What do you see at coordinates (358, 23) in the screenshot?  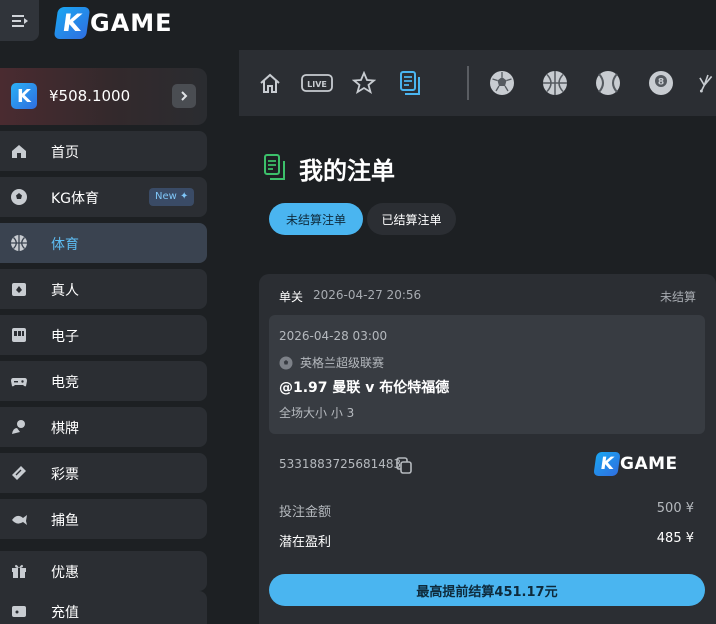 I see `top-header: K GAME` at bounding box center [358, 23].